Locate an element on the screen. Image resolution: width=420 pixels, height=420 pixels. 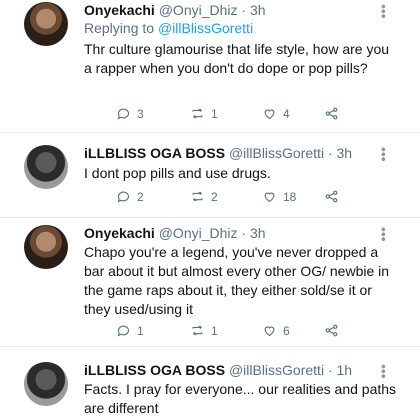
retweet-count: 2 is located at coordinates (214, 196).